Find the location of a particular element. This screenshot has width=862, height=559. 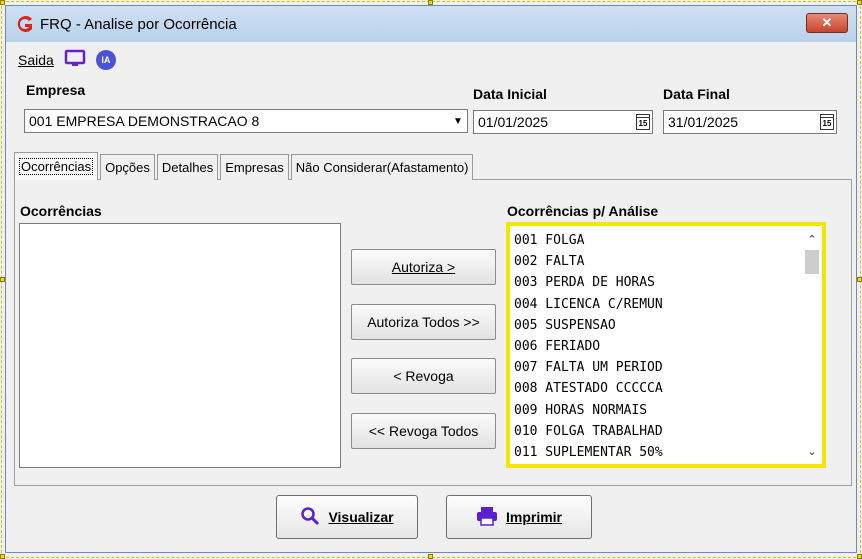

analise-list-item: 001 FOLGA is located at coordinates (658, 240).